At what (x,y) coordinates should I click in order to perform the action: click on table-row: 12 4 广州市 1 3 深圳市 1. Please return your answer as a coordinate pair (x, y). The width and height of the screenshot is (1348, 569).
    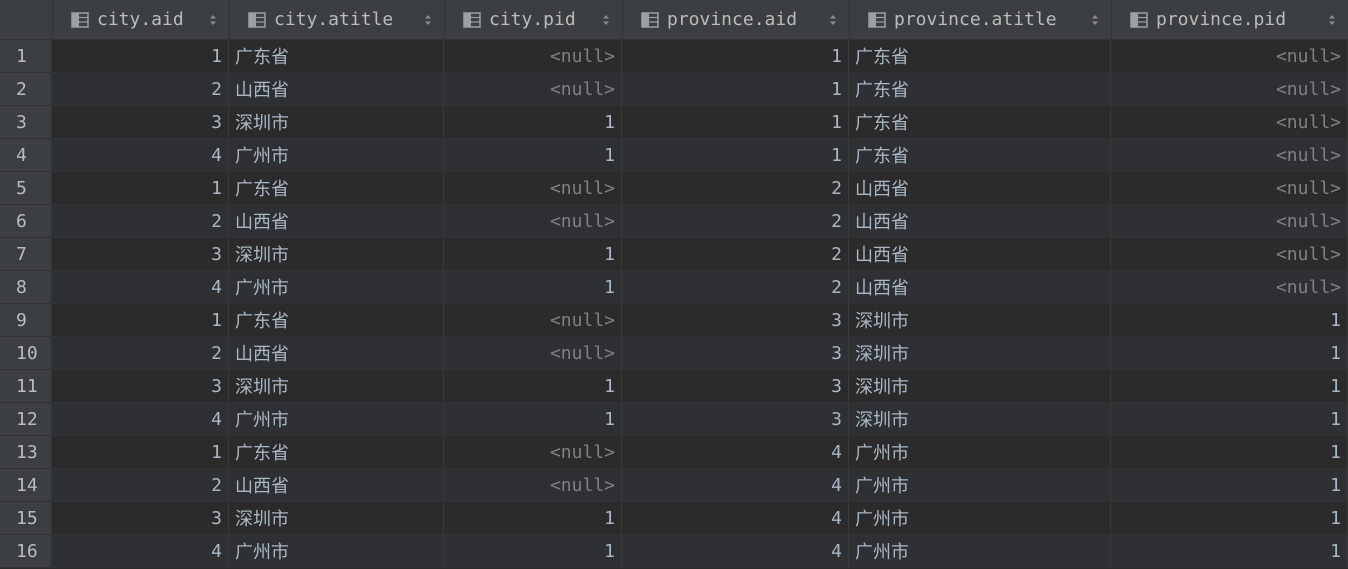
    Looking at the image, I should click on (674, 419).